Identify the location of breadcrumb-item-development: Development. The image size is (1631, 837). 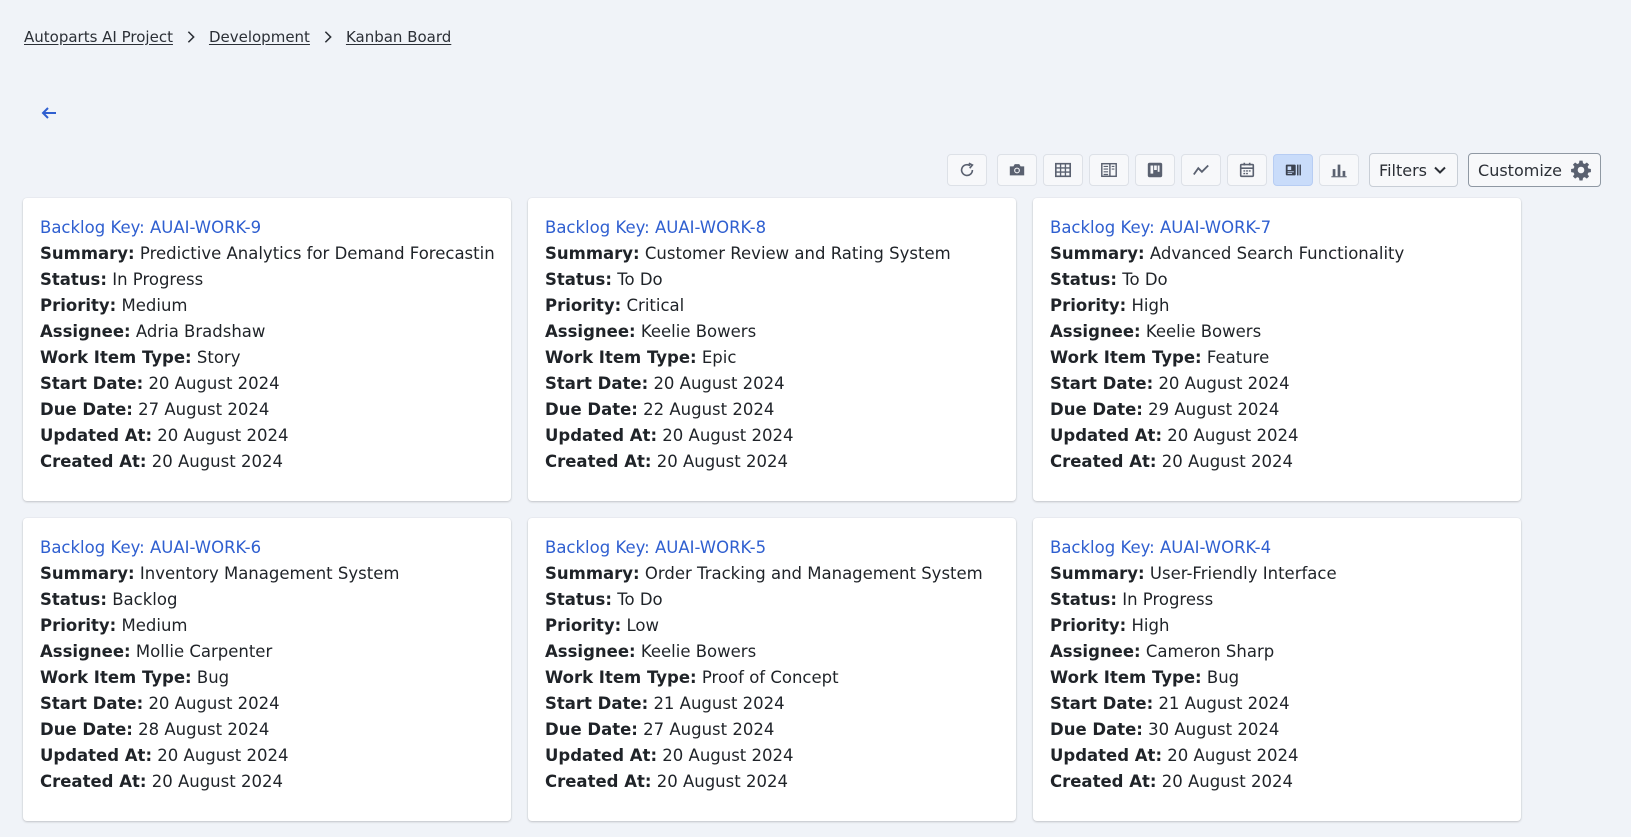
(259, 37).